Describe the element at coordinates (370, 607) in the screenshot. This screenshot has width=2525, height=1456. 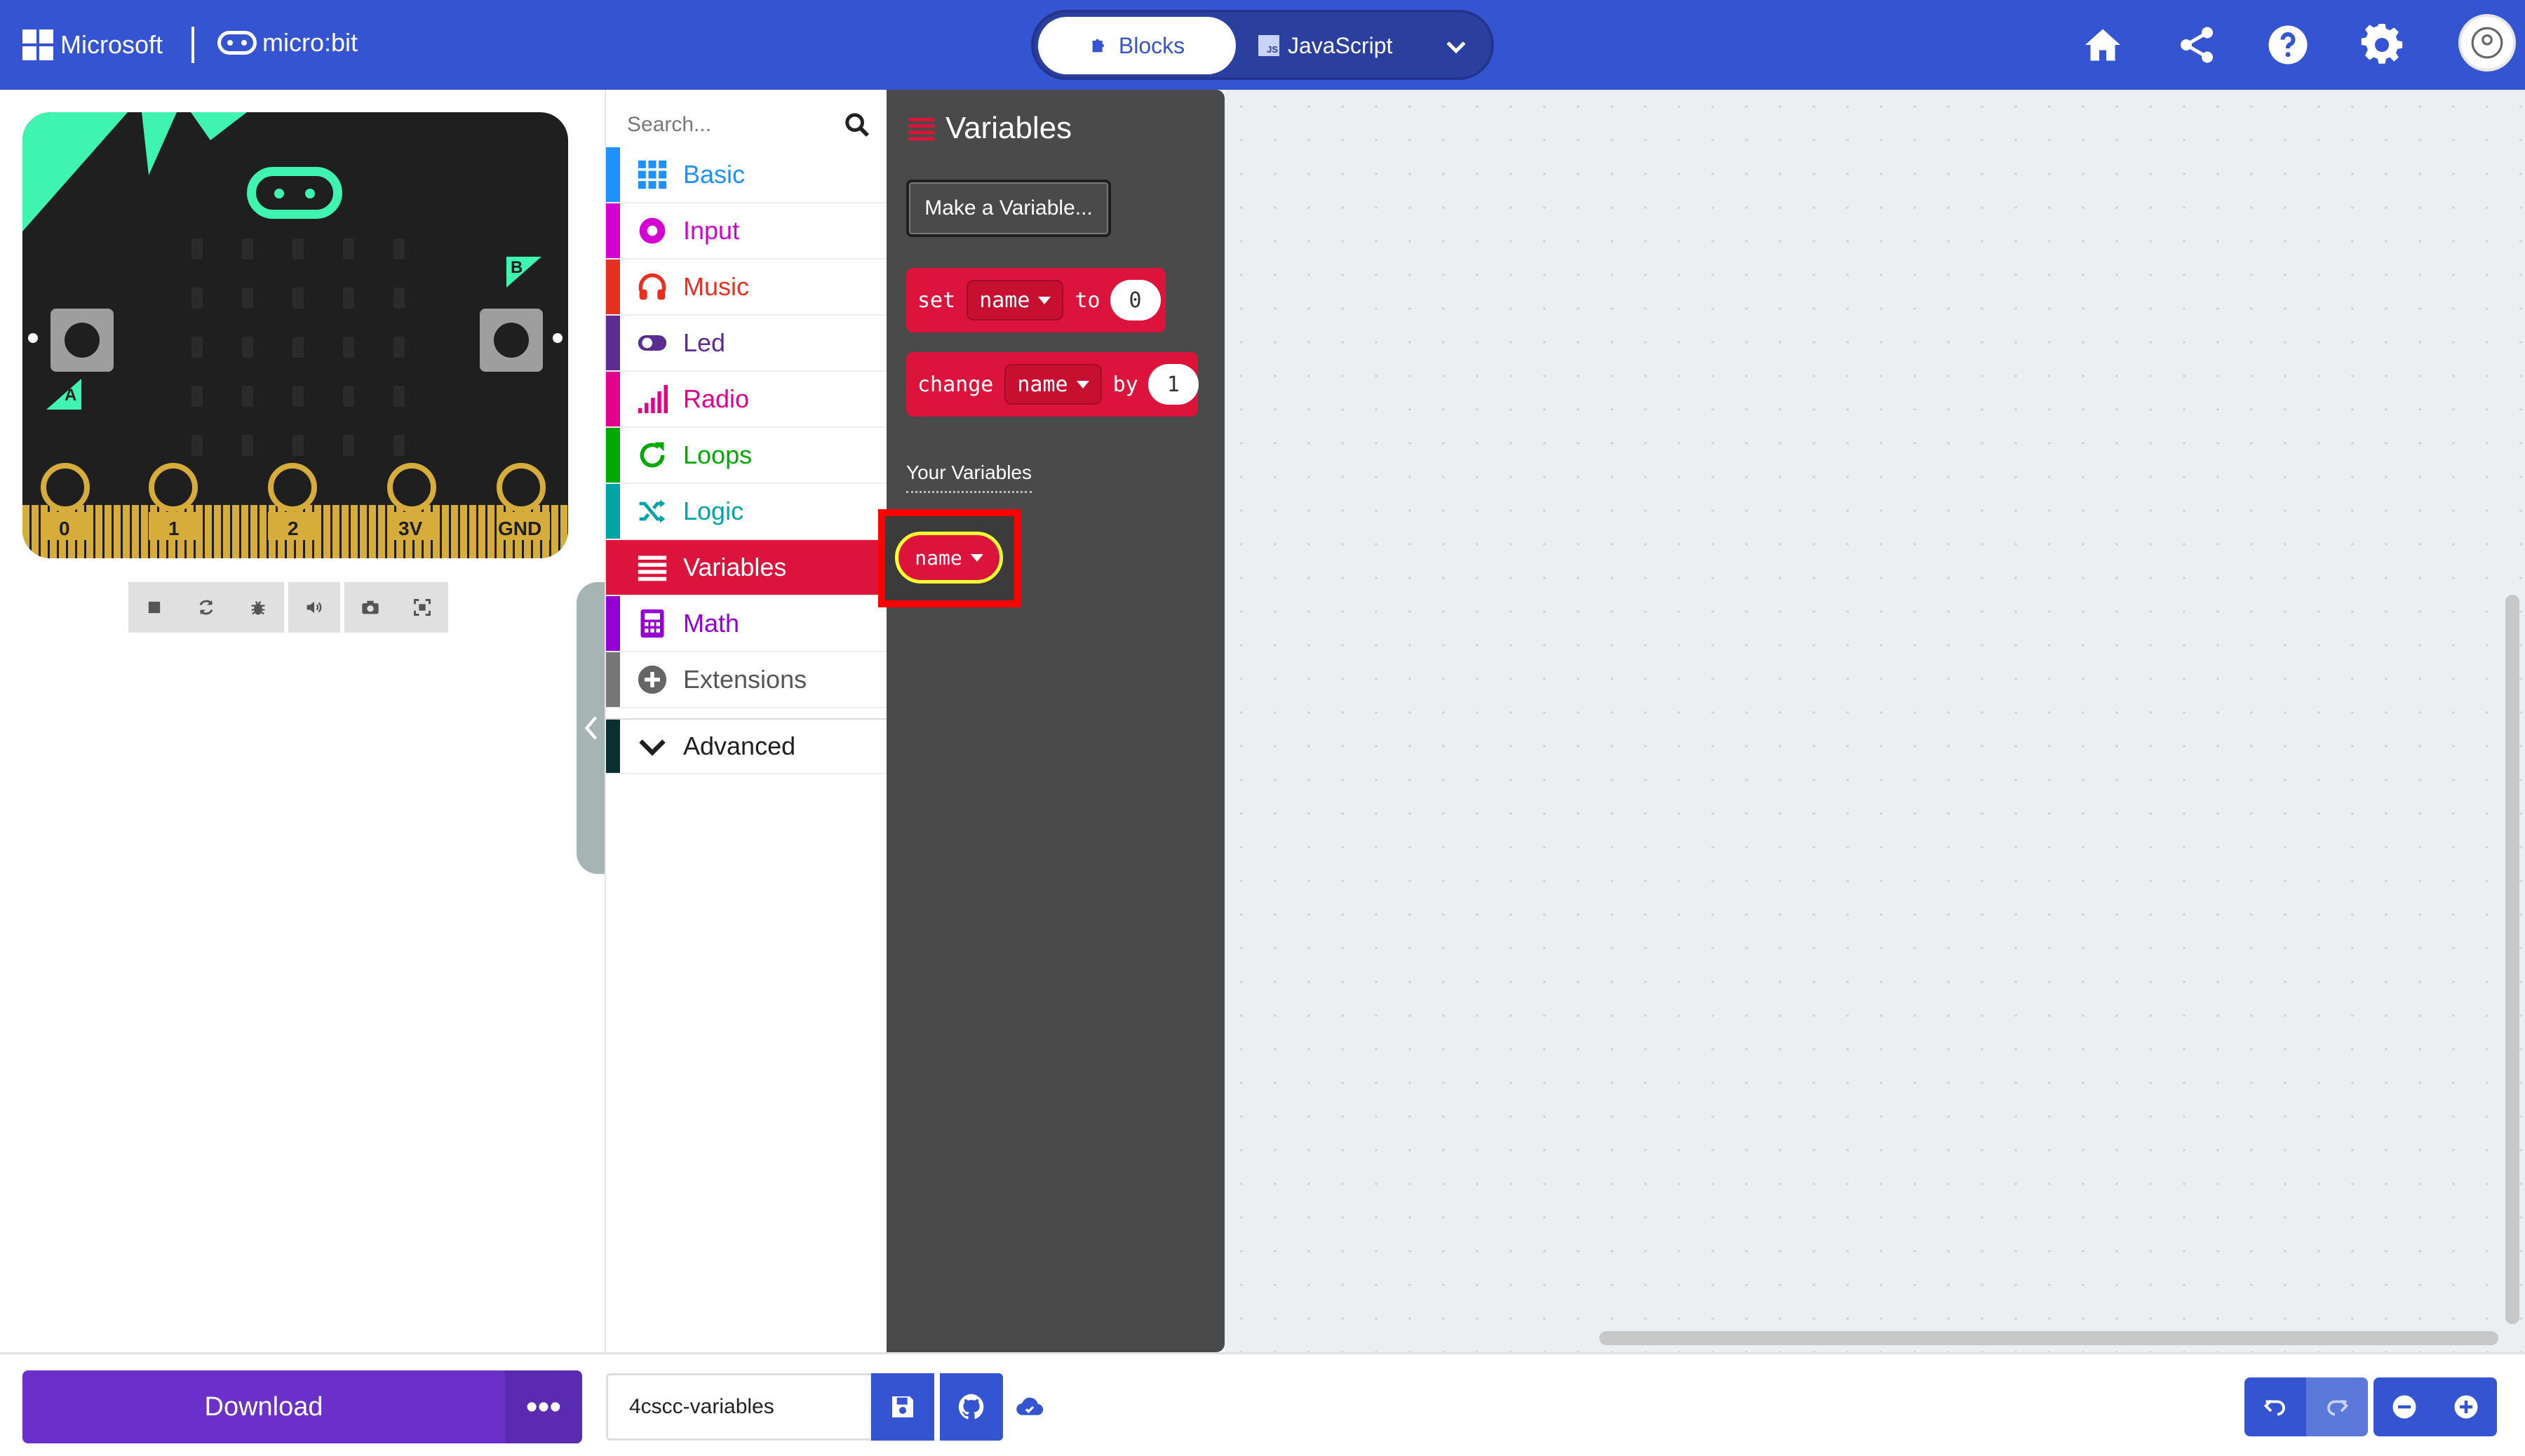
I see `screenshot-button` at that location.